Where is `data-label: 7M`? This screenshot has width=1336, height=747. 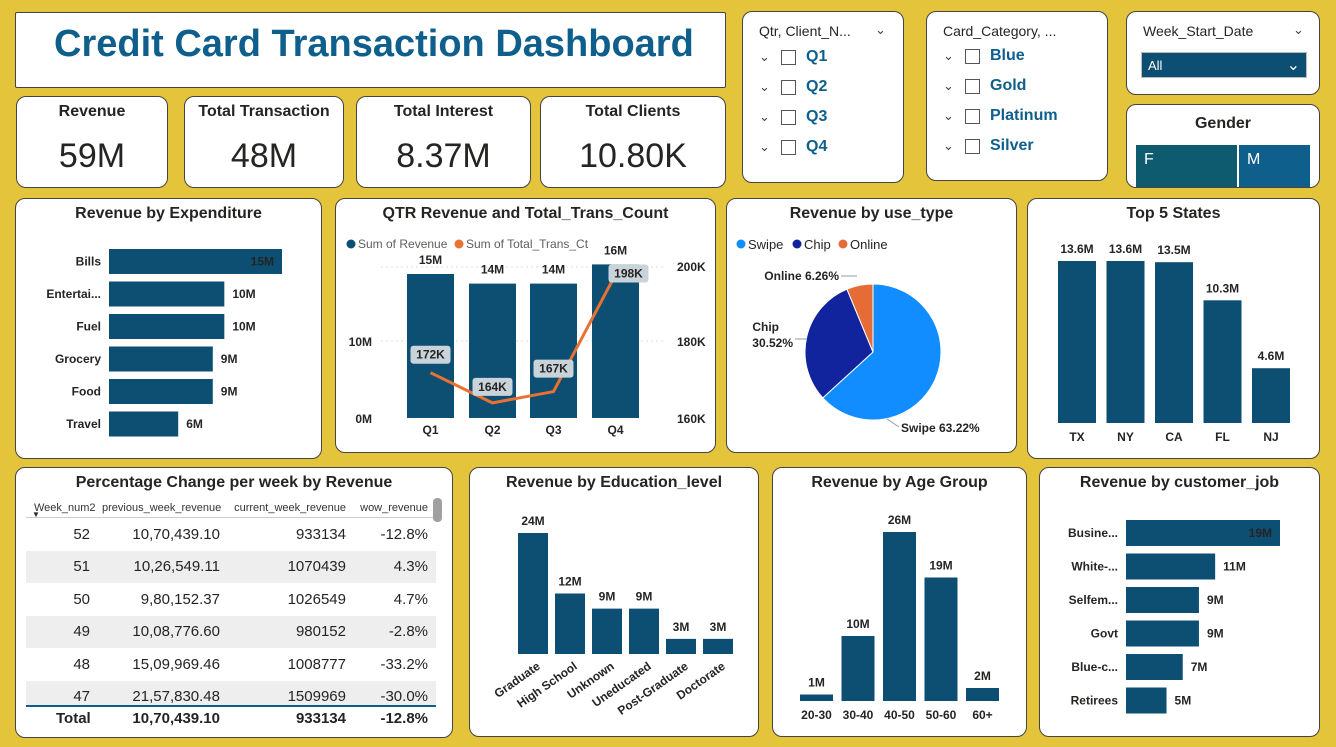
data-label: 7M is located at coordinates (1199, 667).